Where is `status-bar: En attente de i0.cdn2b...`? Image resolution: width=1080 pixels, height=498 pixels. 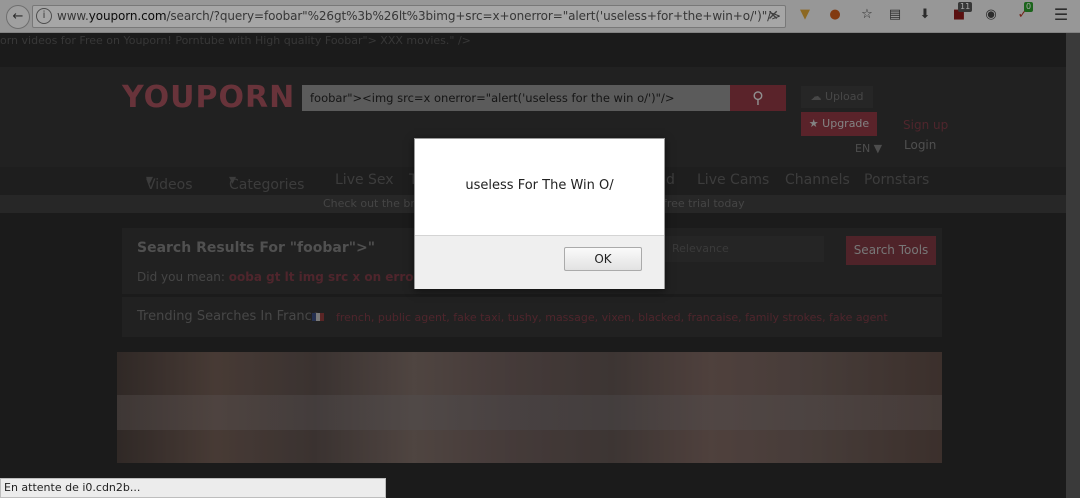 status-bar: En attente de i0.cdn2b... is located at coordinates (193, 488).